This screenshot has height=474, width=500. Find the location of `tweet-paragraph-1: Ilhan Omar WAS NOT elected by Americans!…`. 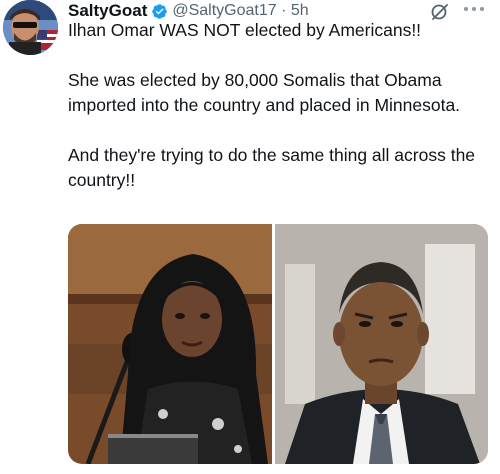

tweet-paragraph-1: Ilhan Omar WAS NOT elected by Americans!… is located at coordinates (245, 30).